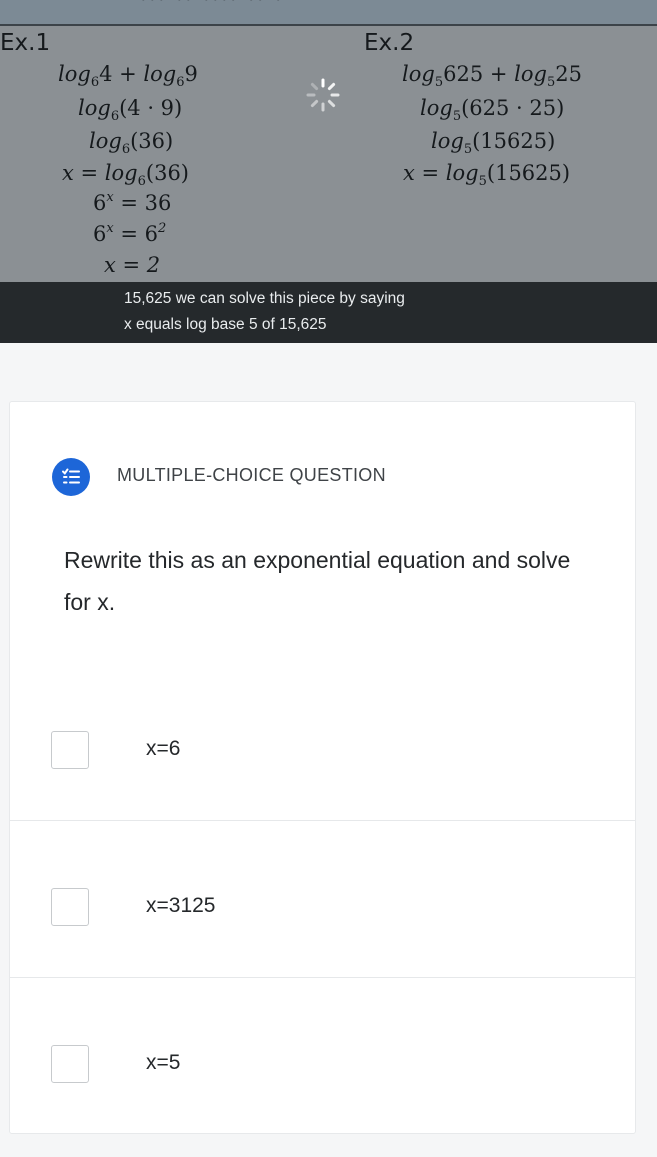 The image size is (657, 1157). I want to click on ex2-label: Ex.2, so click(389, 43).